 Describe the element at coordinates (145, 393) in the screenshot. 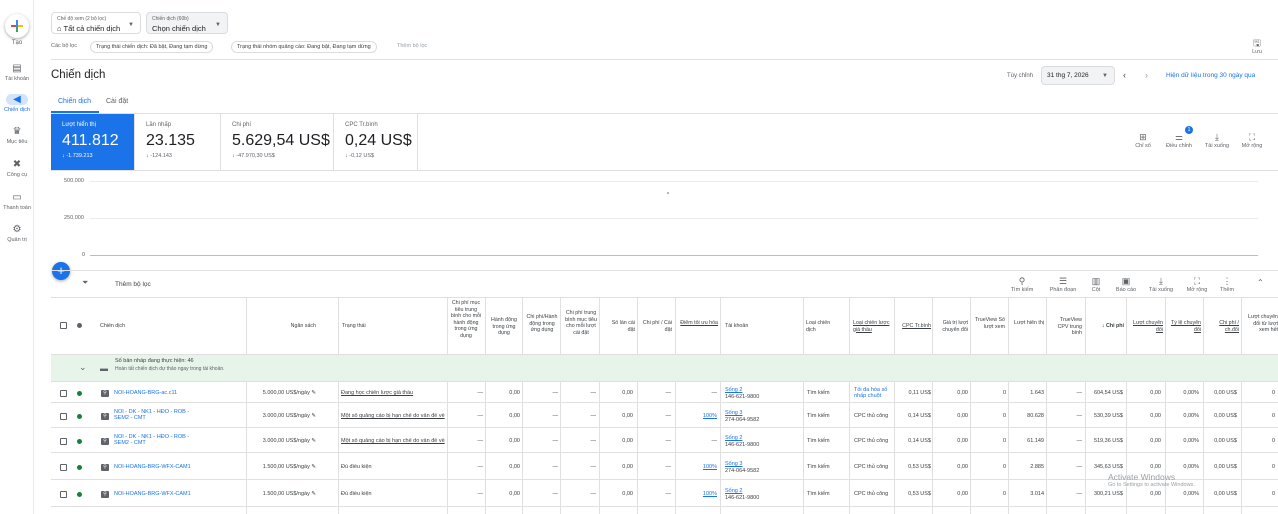

I see `cell-name: NOI-HOANG-BRG-ac.c11` at that location.